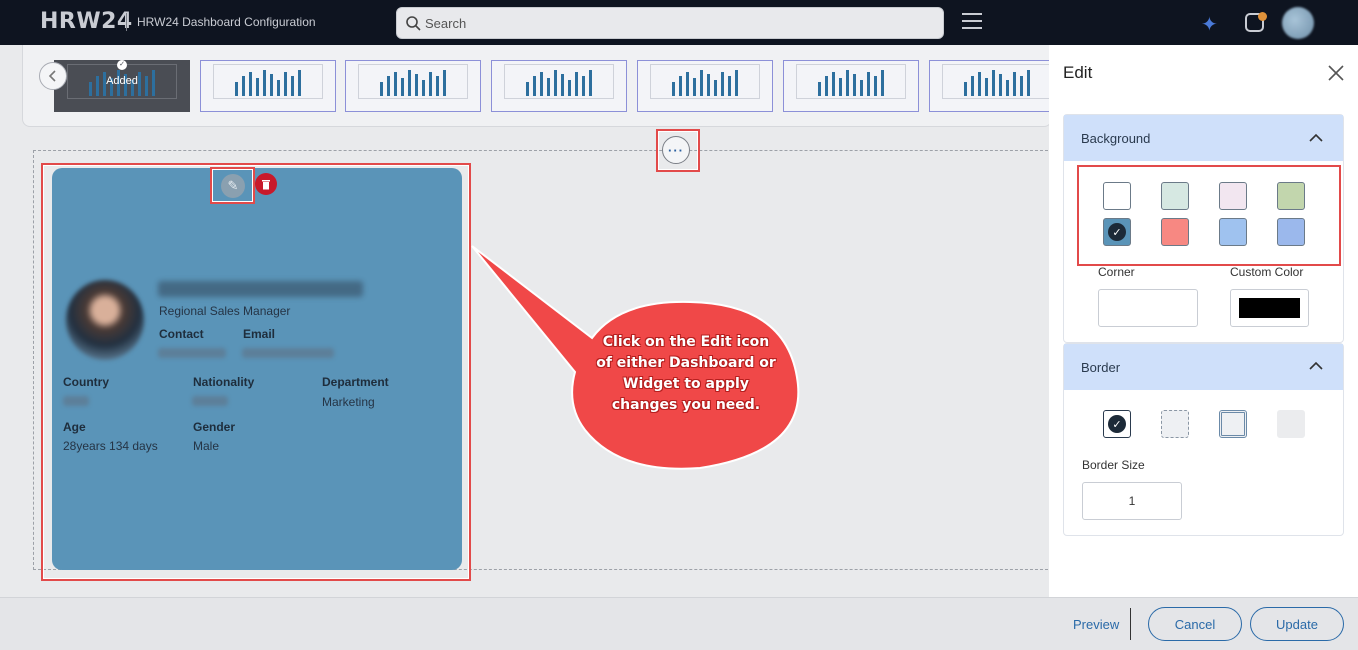 This screenshot has width=1358, height=650. What do you see at coordinates (1132, 501) in the screenshot?
I see `border-size-input` at bounding box center [1132, 501].